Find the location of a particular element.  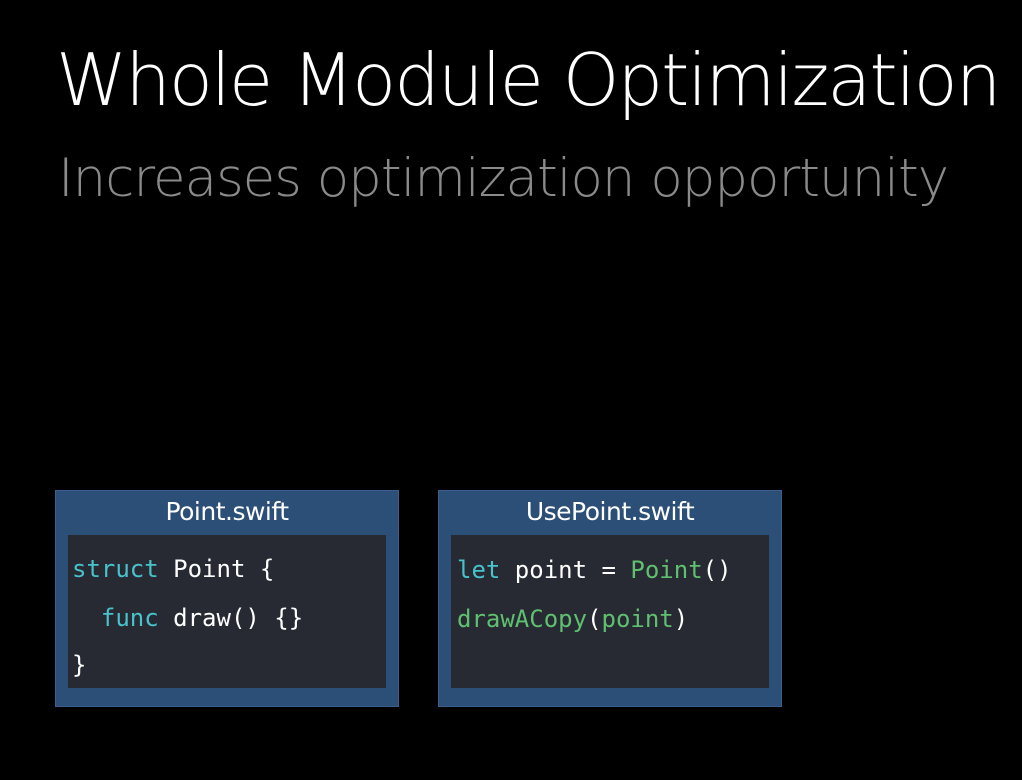

slide-title: Whole Module Optimization is located at coordinates (528, 80).